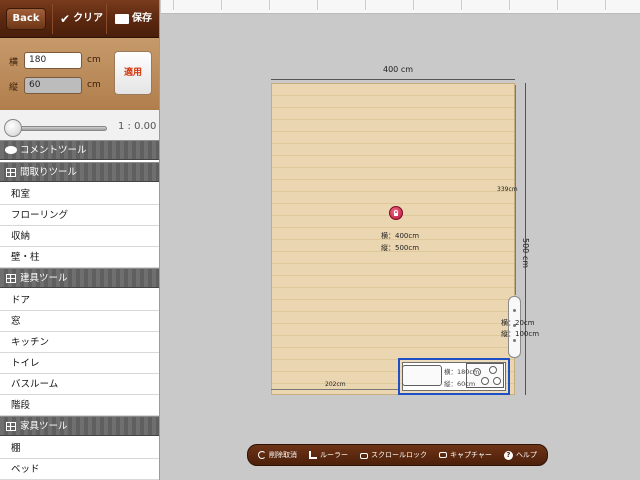  What do you see at coordinates (443, 455) in the screenshot?
I see `camera-icon` at bounding box center [443, 455].